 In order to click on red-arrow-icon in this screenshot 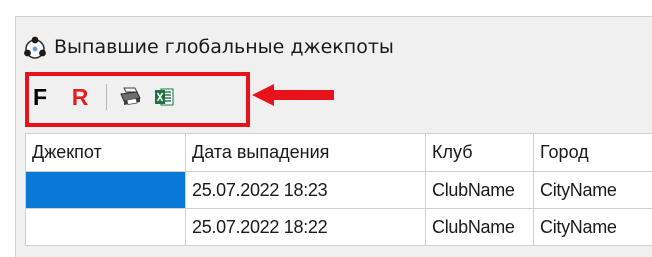, I will do `click(294, 95)`.